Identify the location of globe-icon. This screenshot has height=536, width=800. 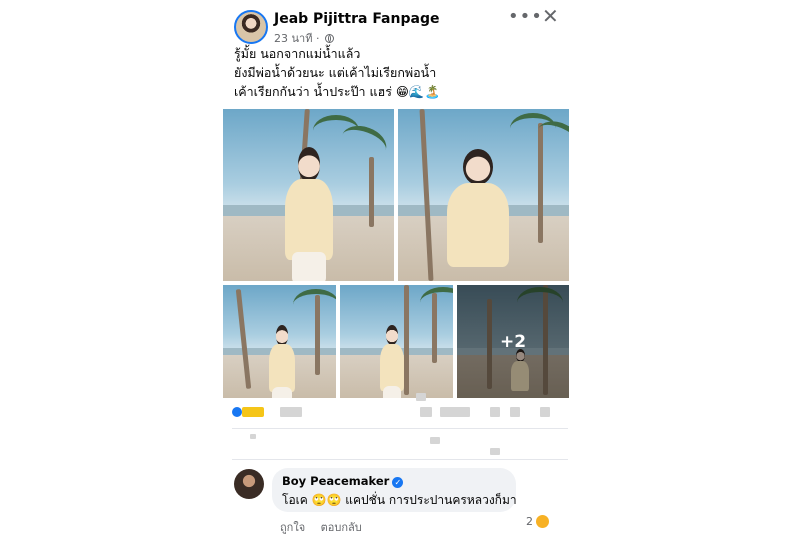
(329, 38).